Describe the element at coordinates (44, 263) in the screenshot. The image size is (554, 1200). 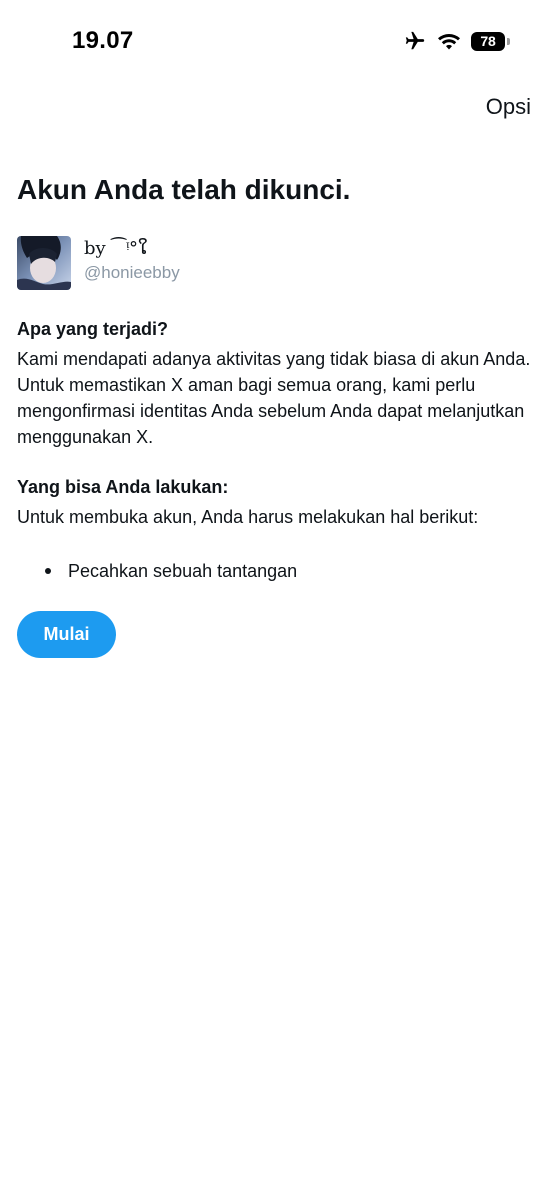
I see `avatar` at that location.